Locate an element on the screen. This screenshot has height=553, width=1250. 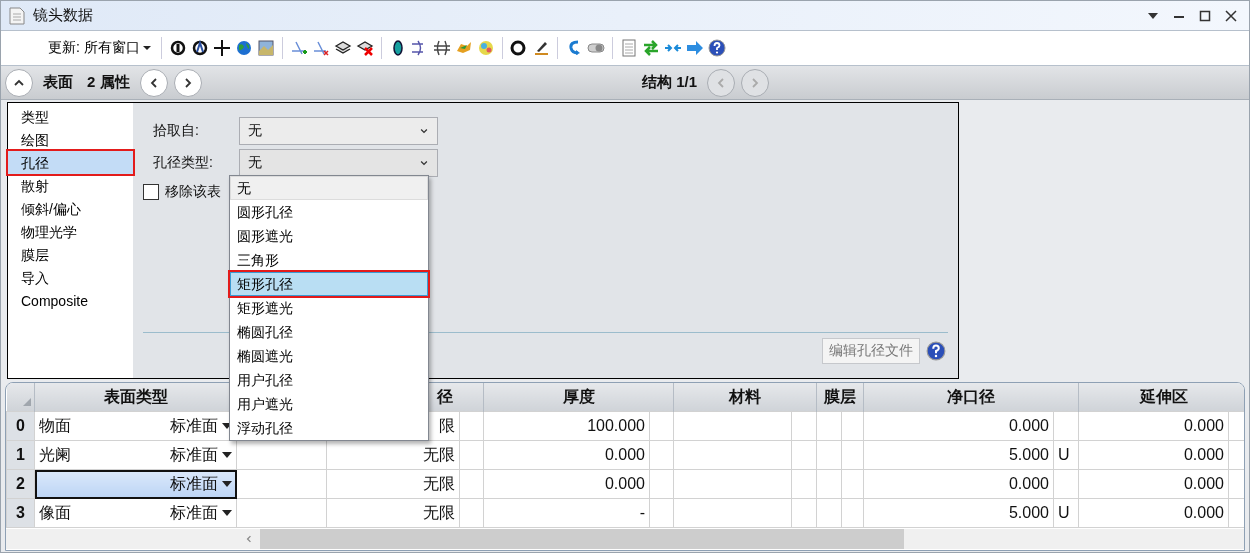
surface-type-cell: 像面 标准面 is located at coordinates (135, 513).